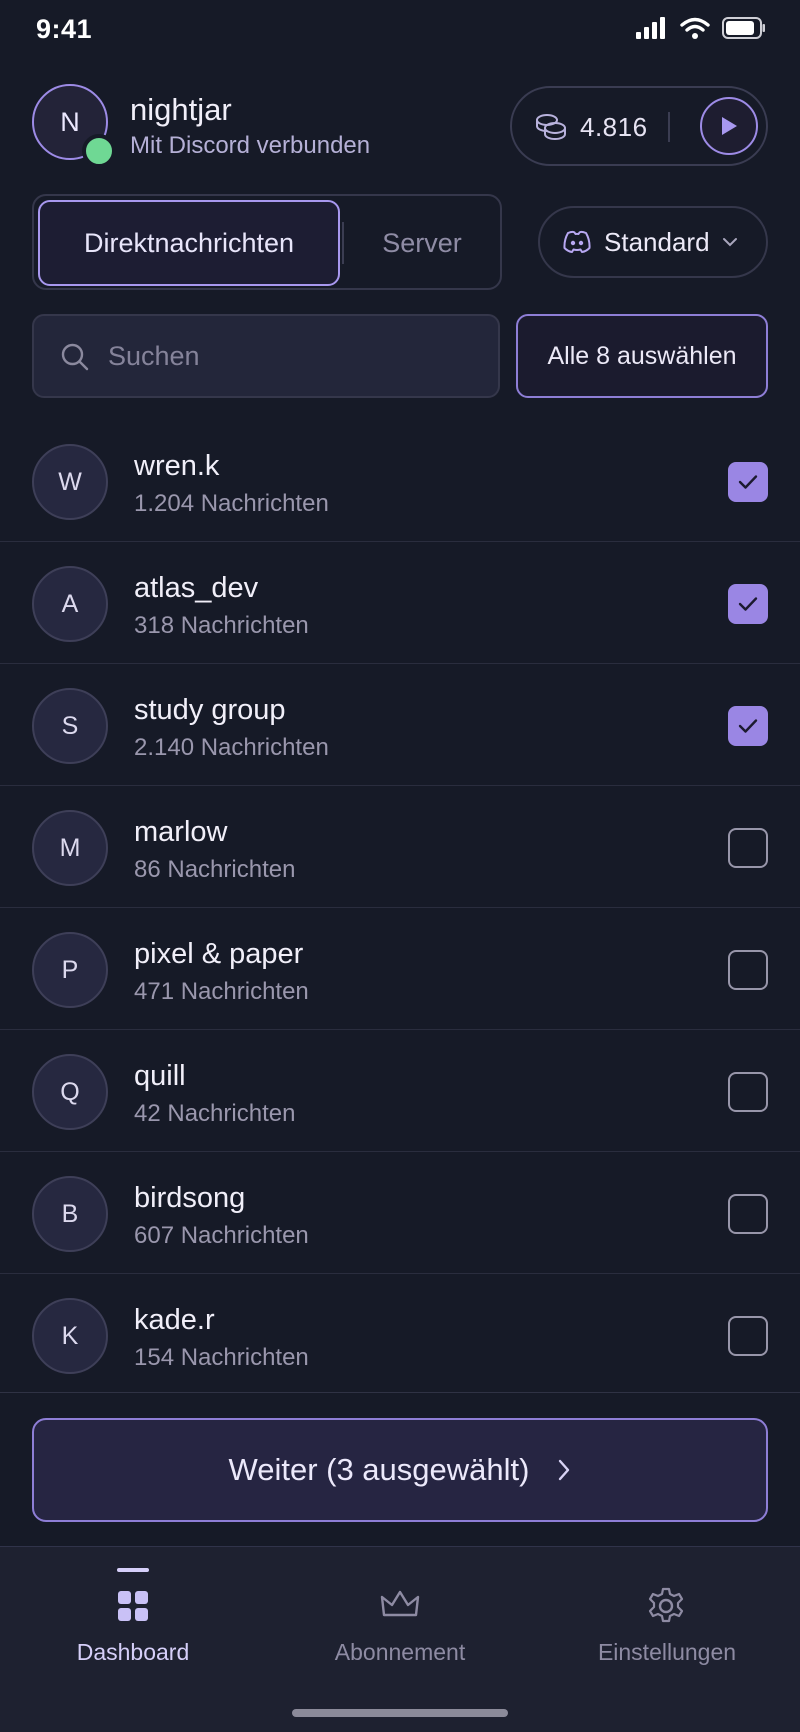 The height and width of the screenshot is (1732, 800). Describe the element at coordinates (666, 1605) in the screenshot. I see `gear-icon` at that location.